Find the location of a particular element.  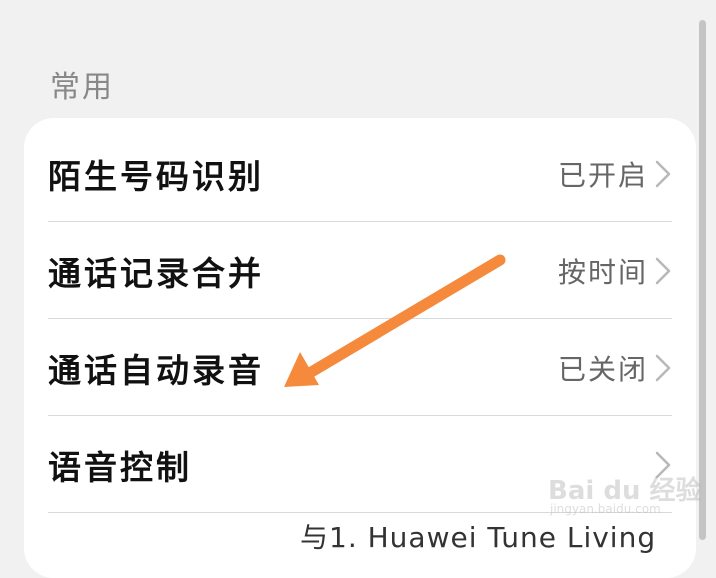

setting-row-unknown-number-identification: 陌生号码识别 已开启 is located at coordinates (360, 174).